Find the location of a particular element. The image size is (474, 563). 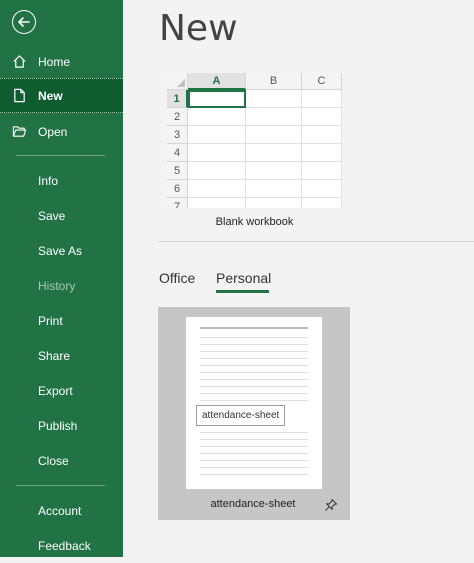

open-folder-icon is located at coordinates (19, 131).